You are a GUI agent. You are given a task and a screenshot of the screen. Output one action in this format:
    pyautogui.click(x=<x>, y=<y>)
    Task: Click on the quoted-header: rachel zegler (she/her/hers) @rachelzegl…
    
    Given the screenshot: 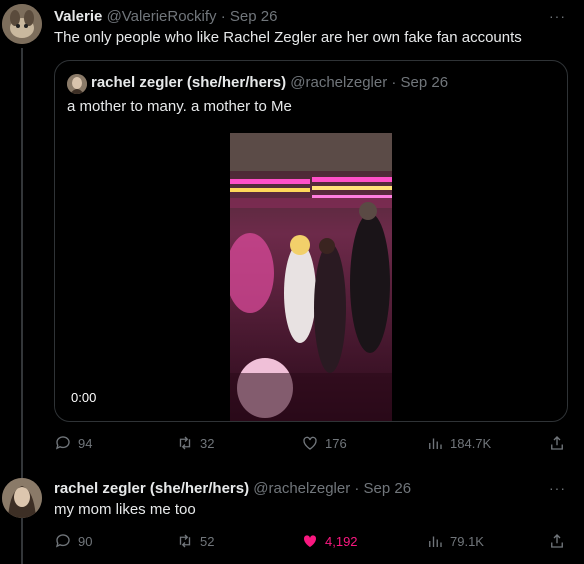 What is the action you would take?
    pyautogui.click(x=269, y=82)
    